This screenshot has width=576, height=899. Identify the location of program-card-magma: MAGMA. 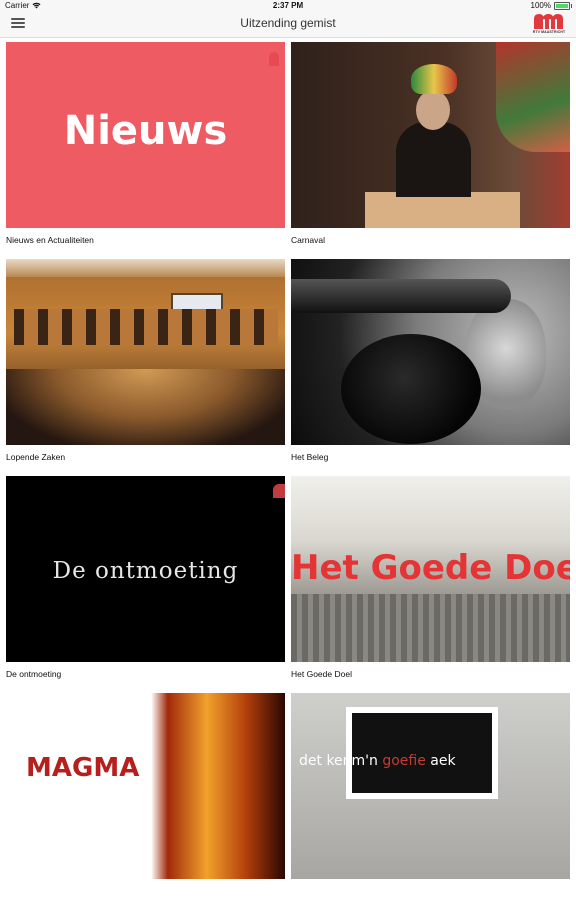
(145, 796).